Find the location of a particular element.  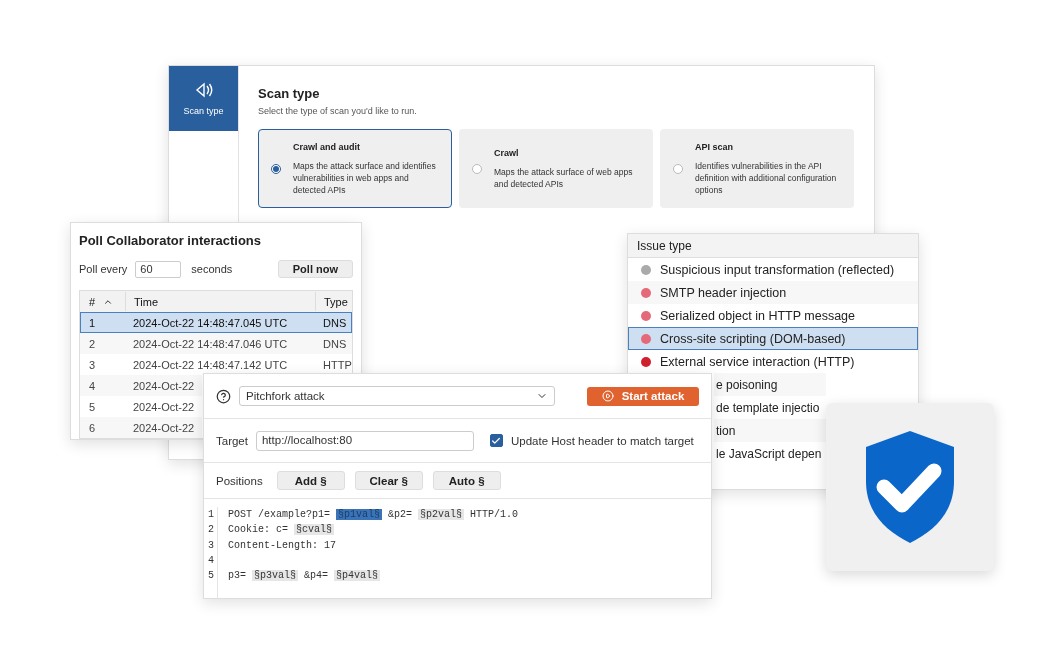

help-icon is located at coordinates (223, 396).